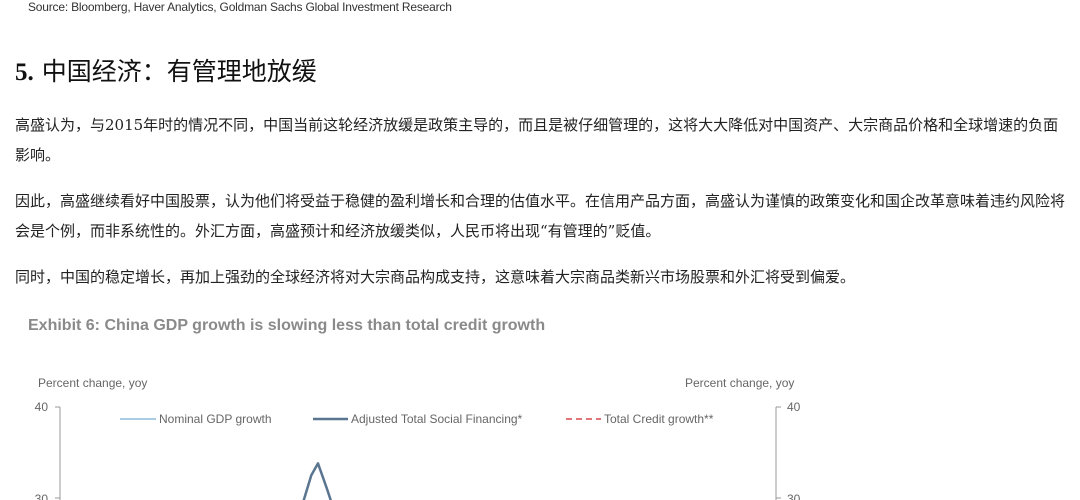 The height and width of the screenshot is (500, 1080). I want to click on section-title: 中国经济：有管理地放缓, so click(179, 71).